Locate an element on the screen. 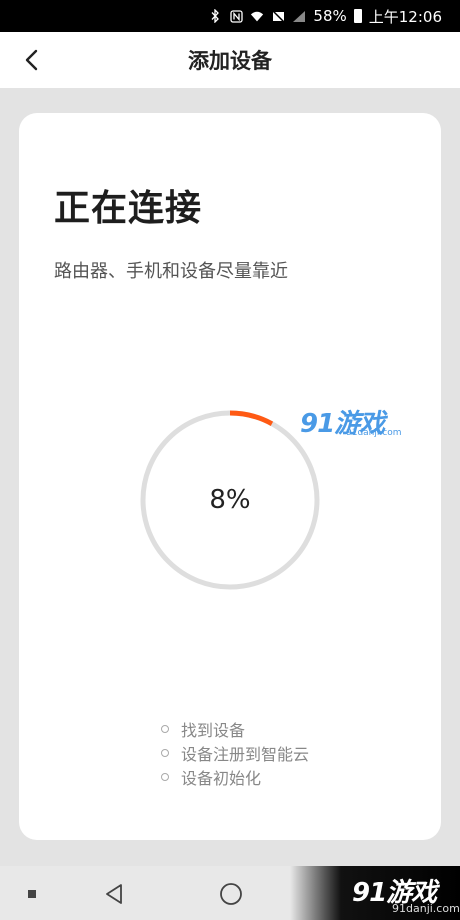 The image size is (460, 920). chevron-left-icon is located at coordinates (31, 60).